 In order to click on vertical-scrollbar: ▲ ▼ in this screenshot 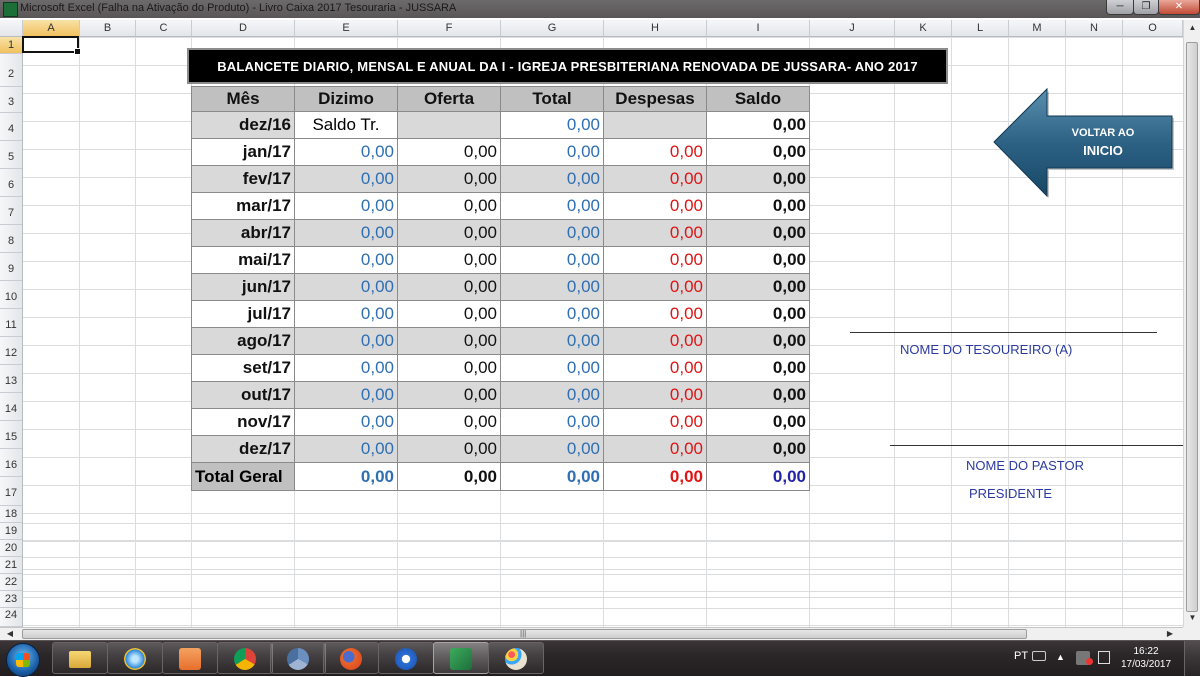, I will do `click(1191, 323)`.